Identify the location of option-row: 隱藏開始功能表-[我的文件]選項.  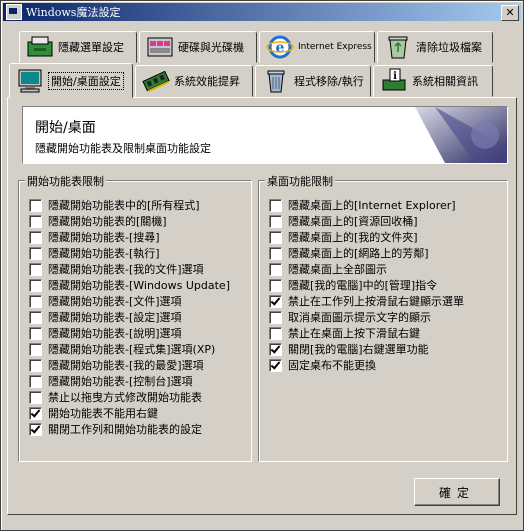
(129, 269).